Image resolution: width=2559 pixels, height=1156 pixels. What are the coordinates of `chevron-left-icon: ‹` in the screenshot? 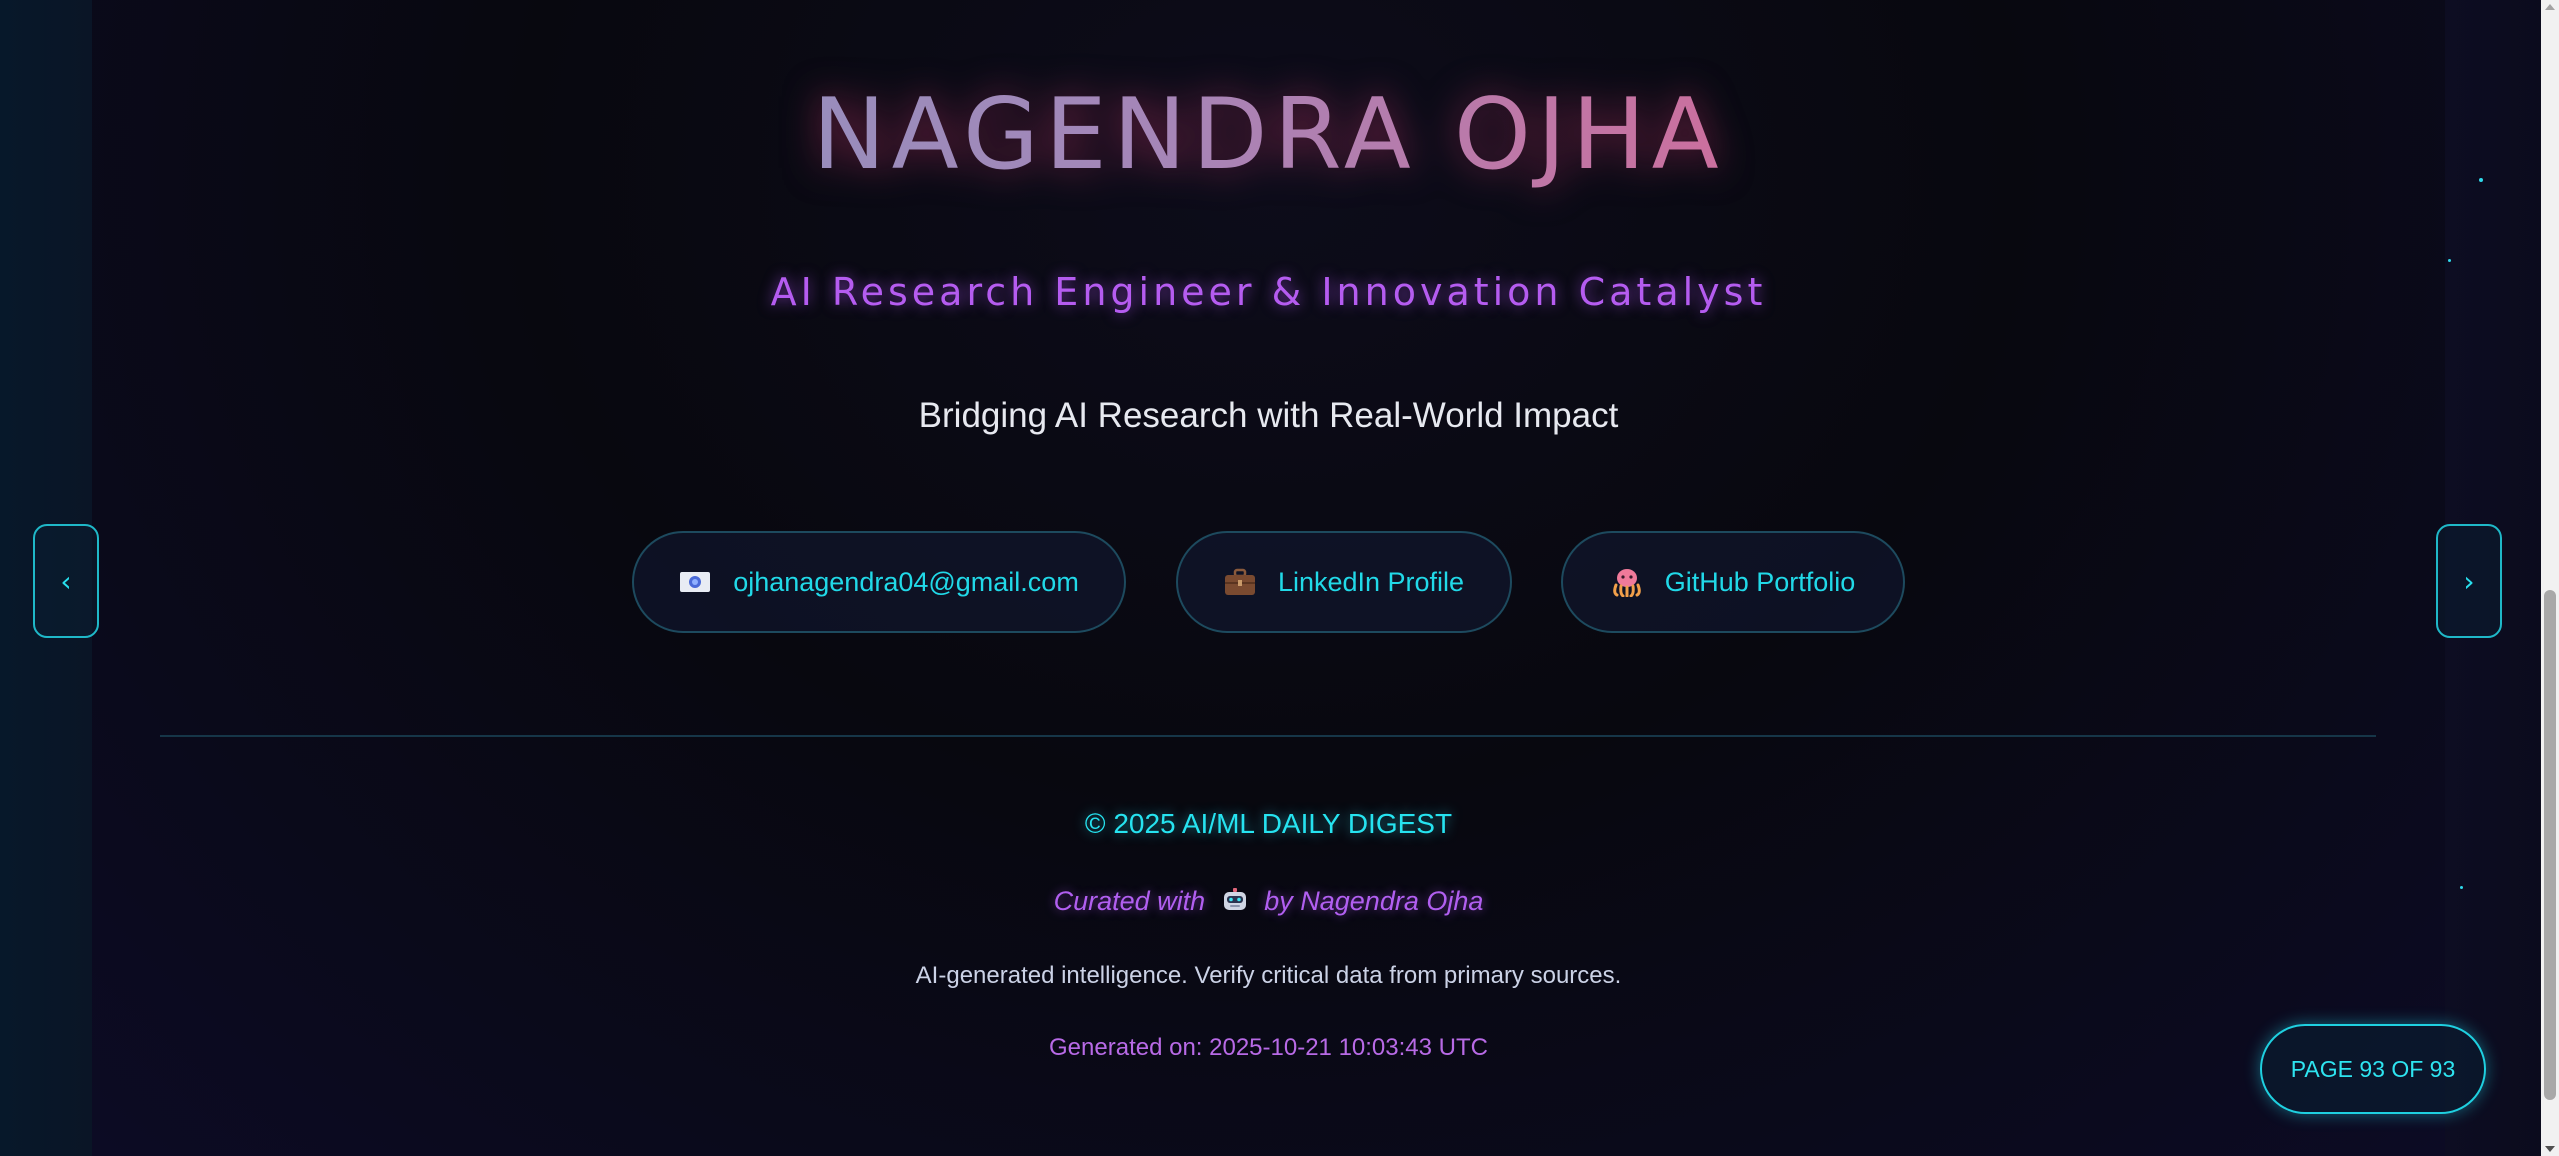 It's located at (66, 581).